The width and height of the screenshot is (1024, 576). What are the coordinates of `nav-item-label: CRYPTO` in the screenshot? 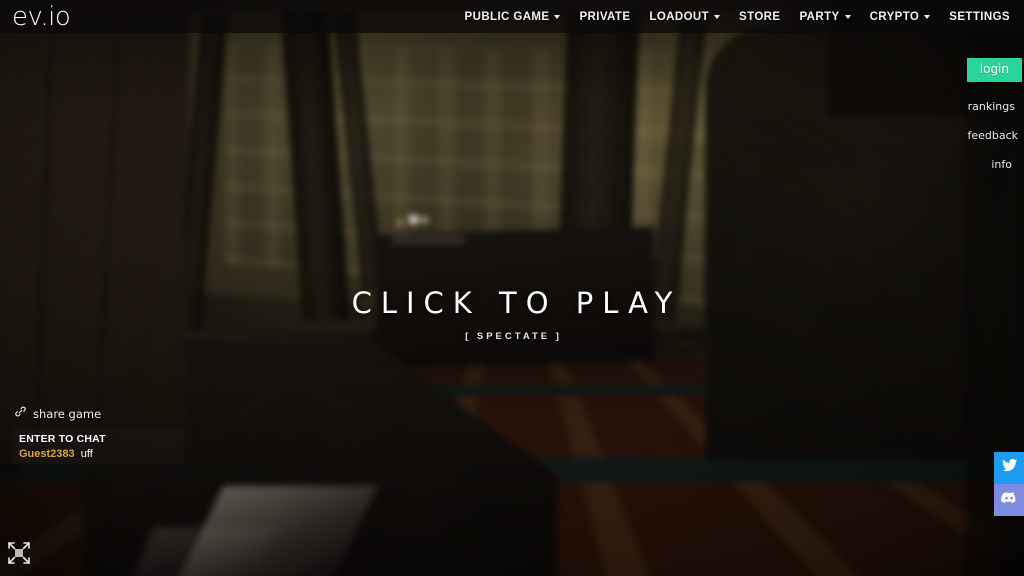 It's located at (894, 16).